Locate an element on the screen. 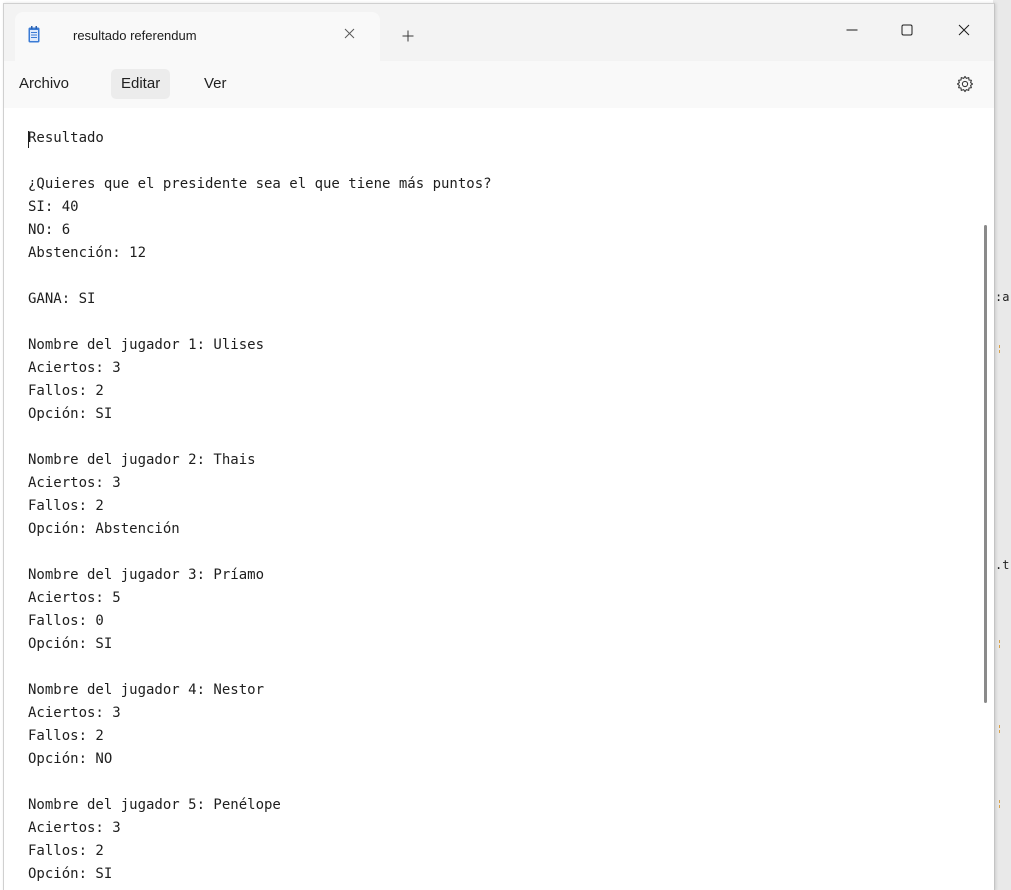 The height and width of the screenshot is (890, 1011). text-line: GANA: SI is located at coordinates (62, 299).